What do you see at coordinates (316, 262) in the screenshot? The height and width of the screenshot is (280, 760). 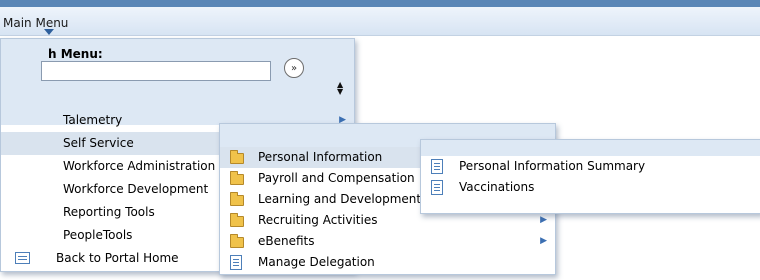 I see `menu-item-label: Manage Delegation` at bounding box center [316, 262].